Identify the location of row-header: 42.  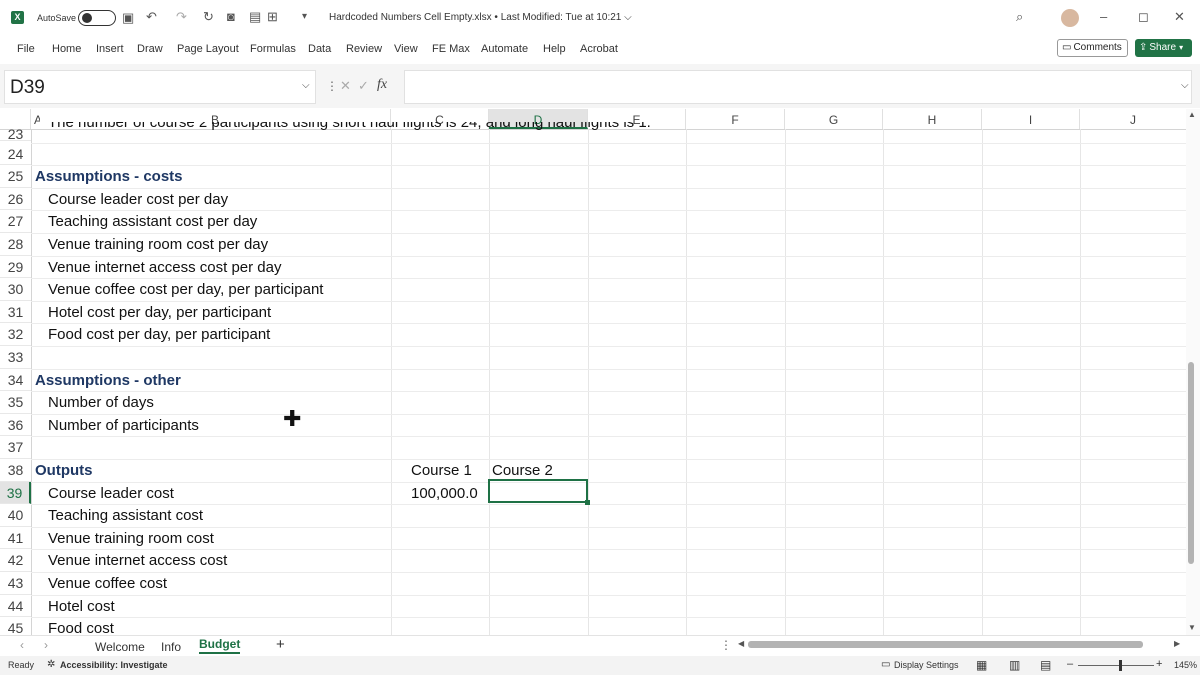
(15, 560).